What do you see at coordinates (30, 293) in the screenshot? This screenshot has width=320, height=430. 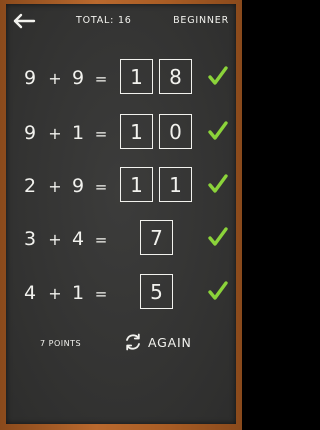 I see `operand-a: 4` at bounding box center [30, 293].